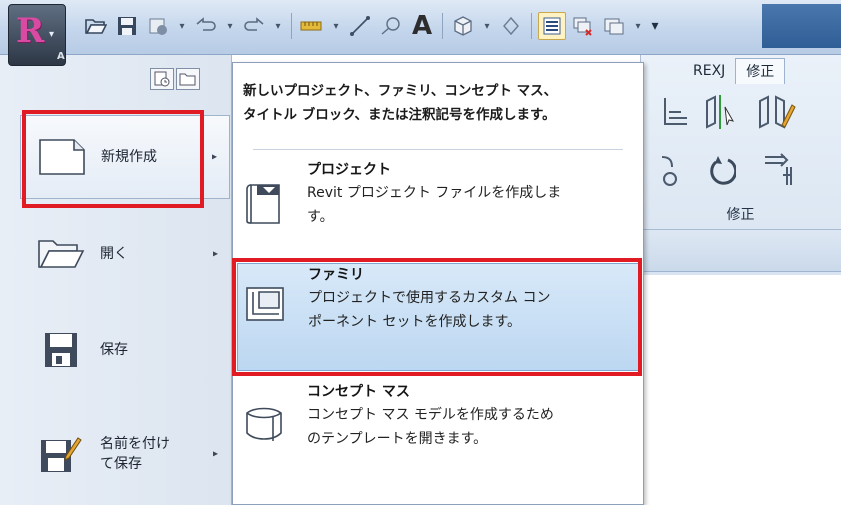 The image size is (841, 505). I want to click on menu-badge: A, so click(61, 56).